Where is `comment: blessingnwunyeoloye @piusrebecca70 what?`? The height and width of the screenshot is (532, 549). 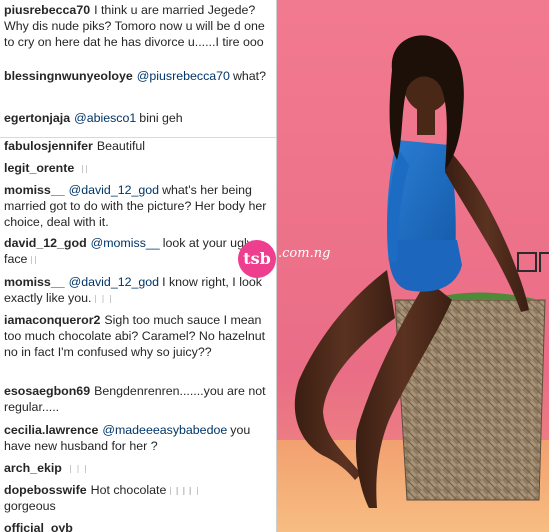
comment: blessingnwunyeoloye @piusrebecca70 what? is located at coordinates (138, 76).